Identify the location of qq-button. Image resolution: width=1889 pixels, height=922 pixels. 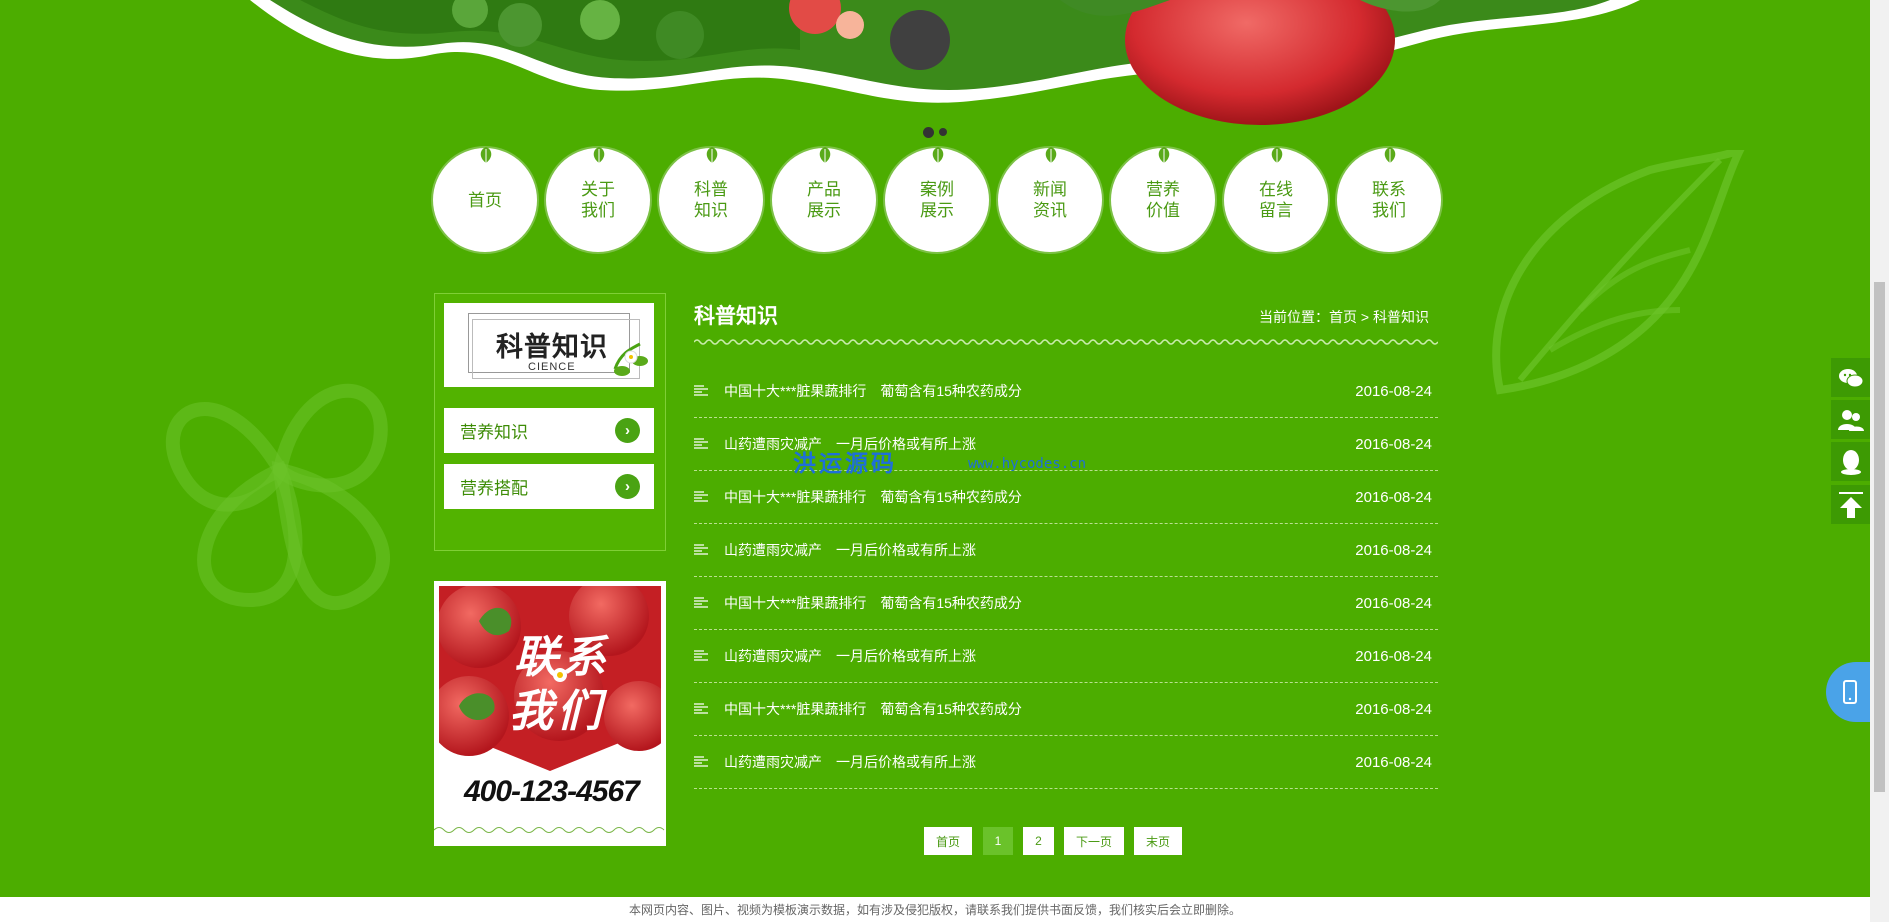
(1850, 461).